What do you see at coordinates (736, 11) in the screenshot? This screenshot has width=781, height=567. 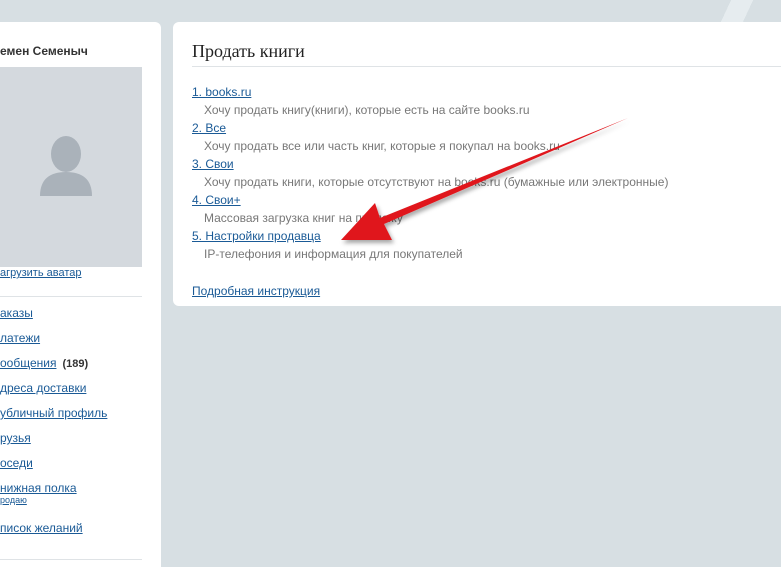 I see `background-stripe` at bounding box center [736, 11].